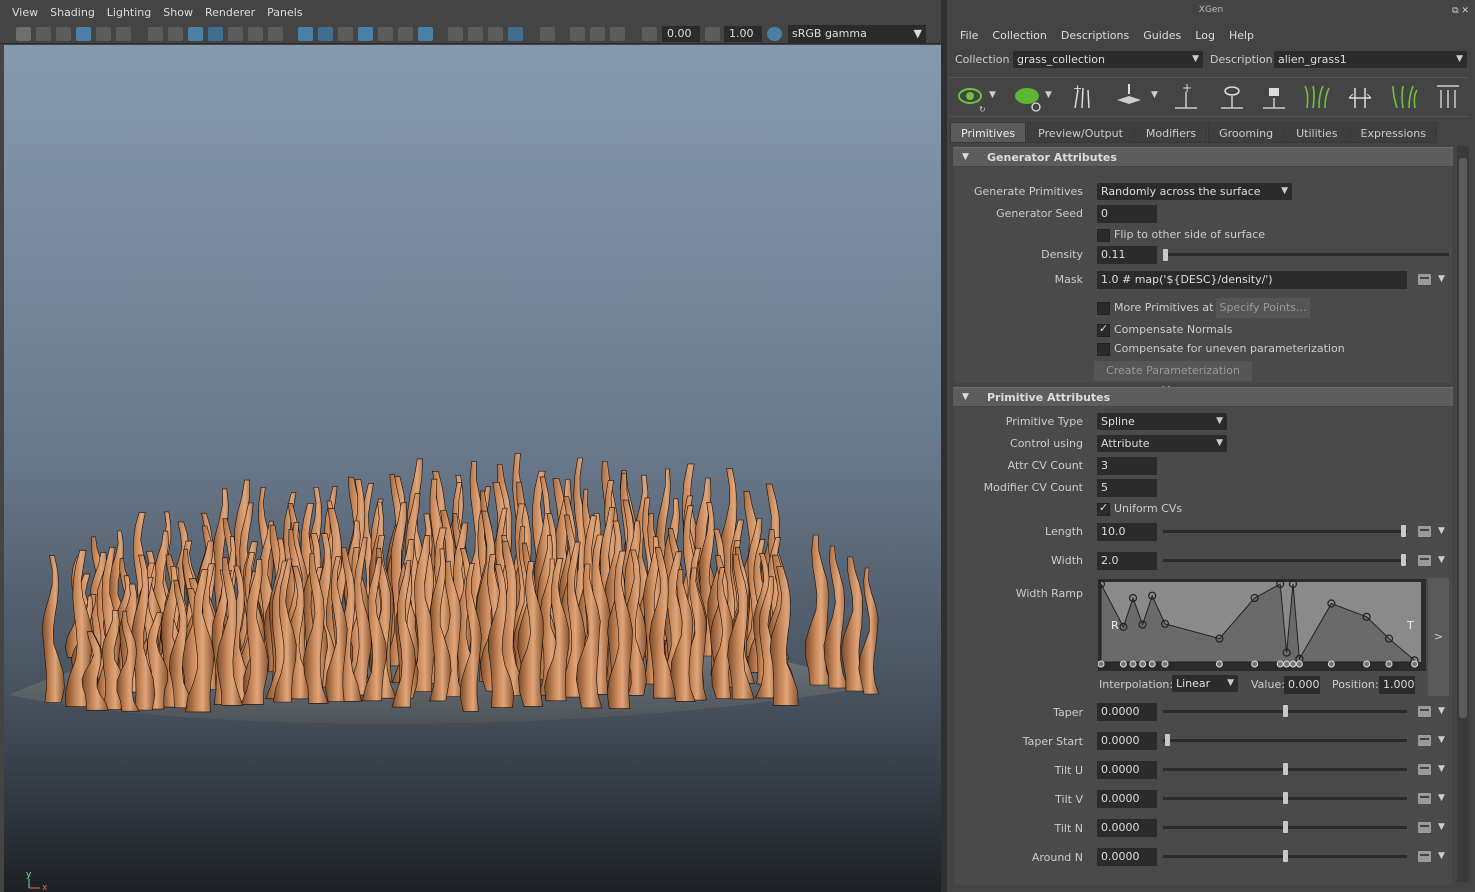  What do you see at coordinates (1108, 59) in the screenshot?
I see `collection-dropdown: grass_collection ▼` at bounding box center [1108, 59].